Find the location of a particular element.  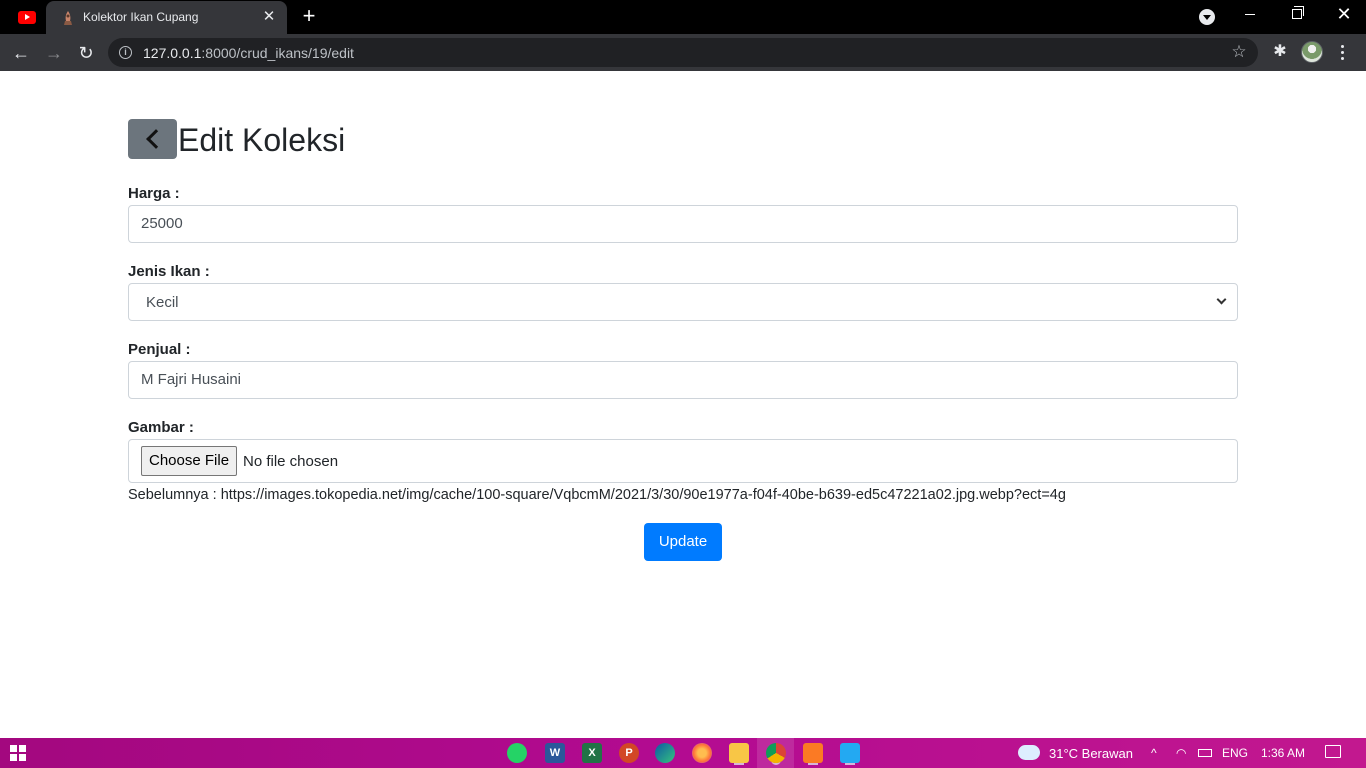

url-path: :8000/crud_ikans/19/edit is located at coordinates (277, 53).